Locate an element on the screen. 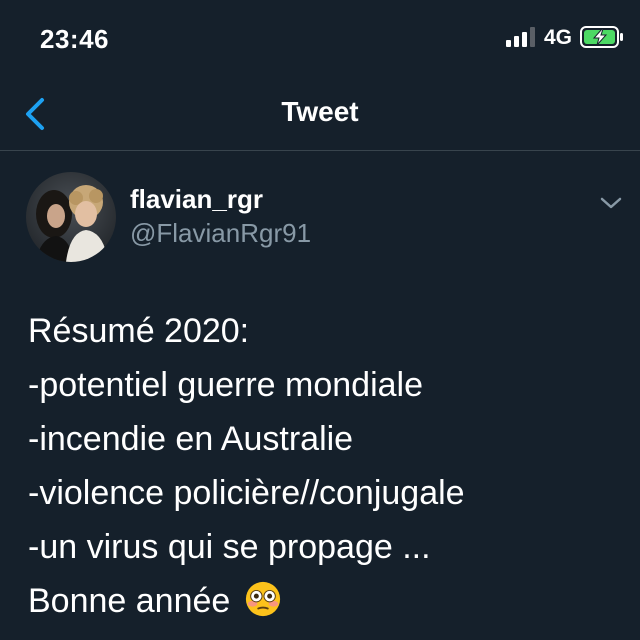 The image size is (640, 640). network-label: 4G is located at coordinates (558, 37).